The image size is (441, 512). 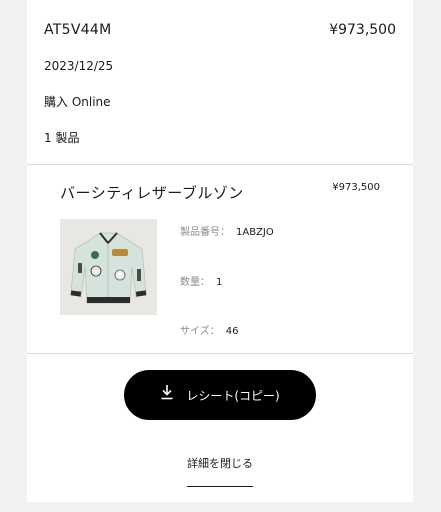 I want to click on download-icon, so click(x=167, y=392).